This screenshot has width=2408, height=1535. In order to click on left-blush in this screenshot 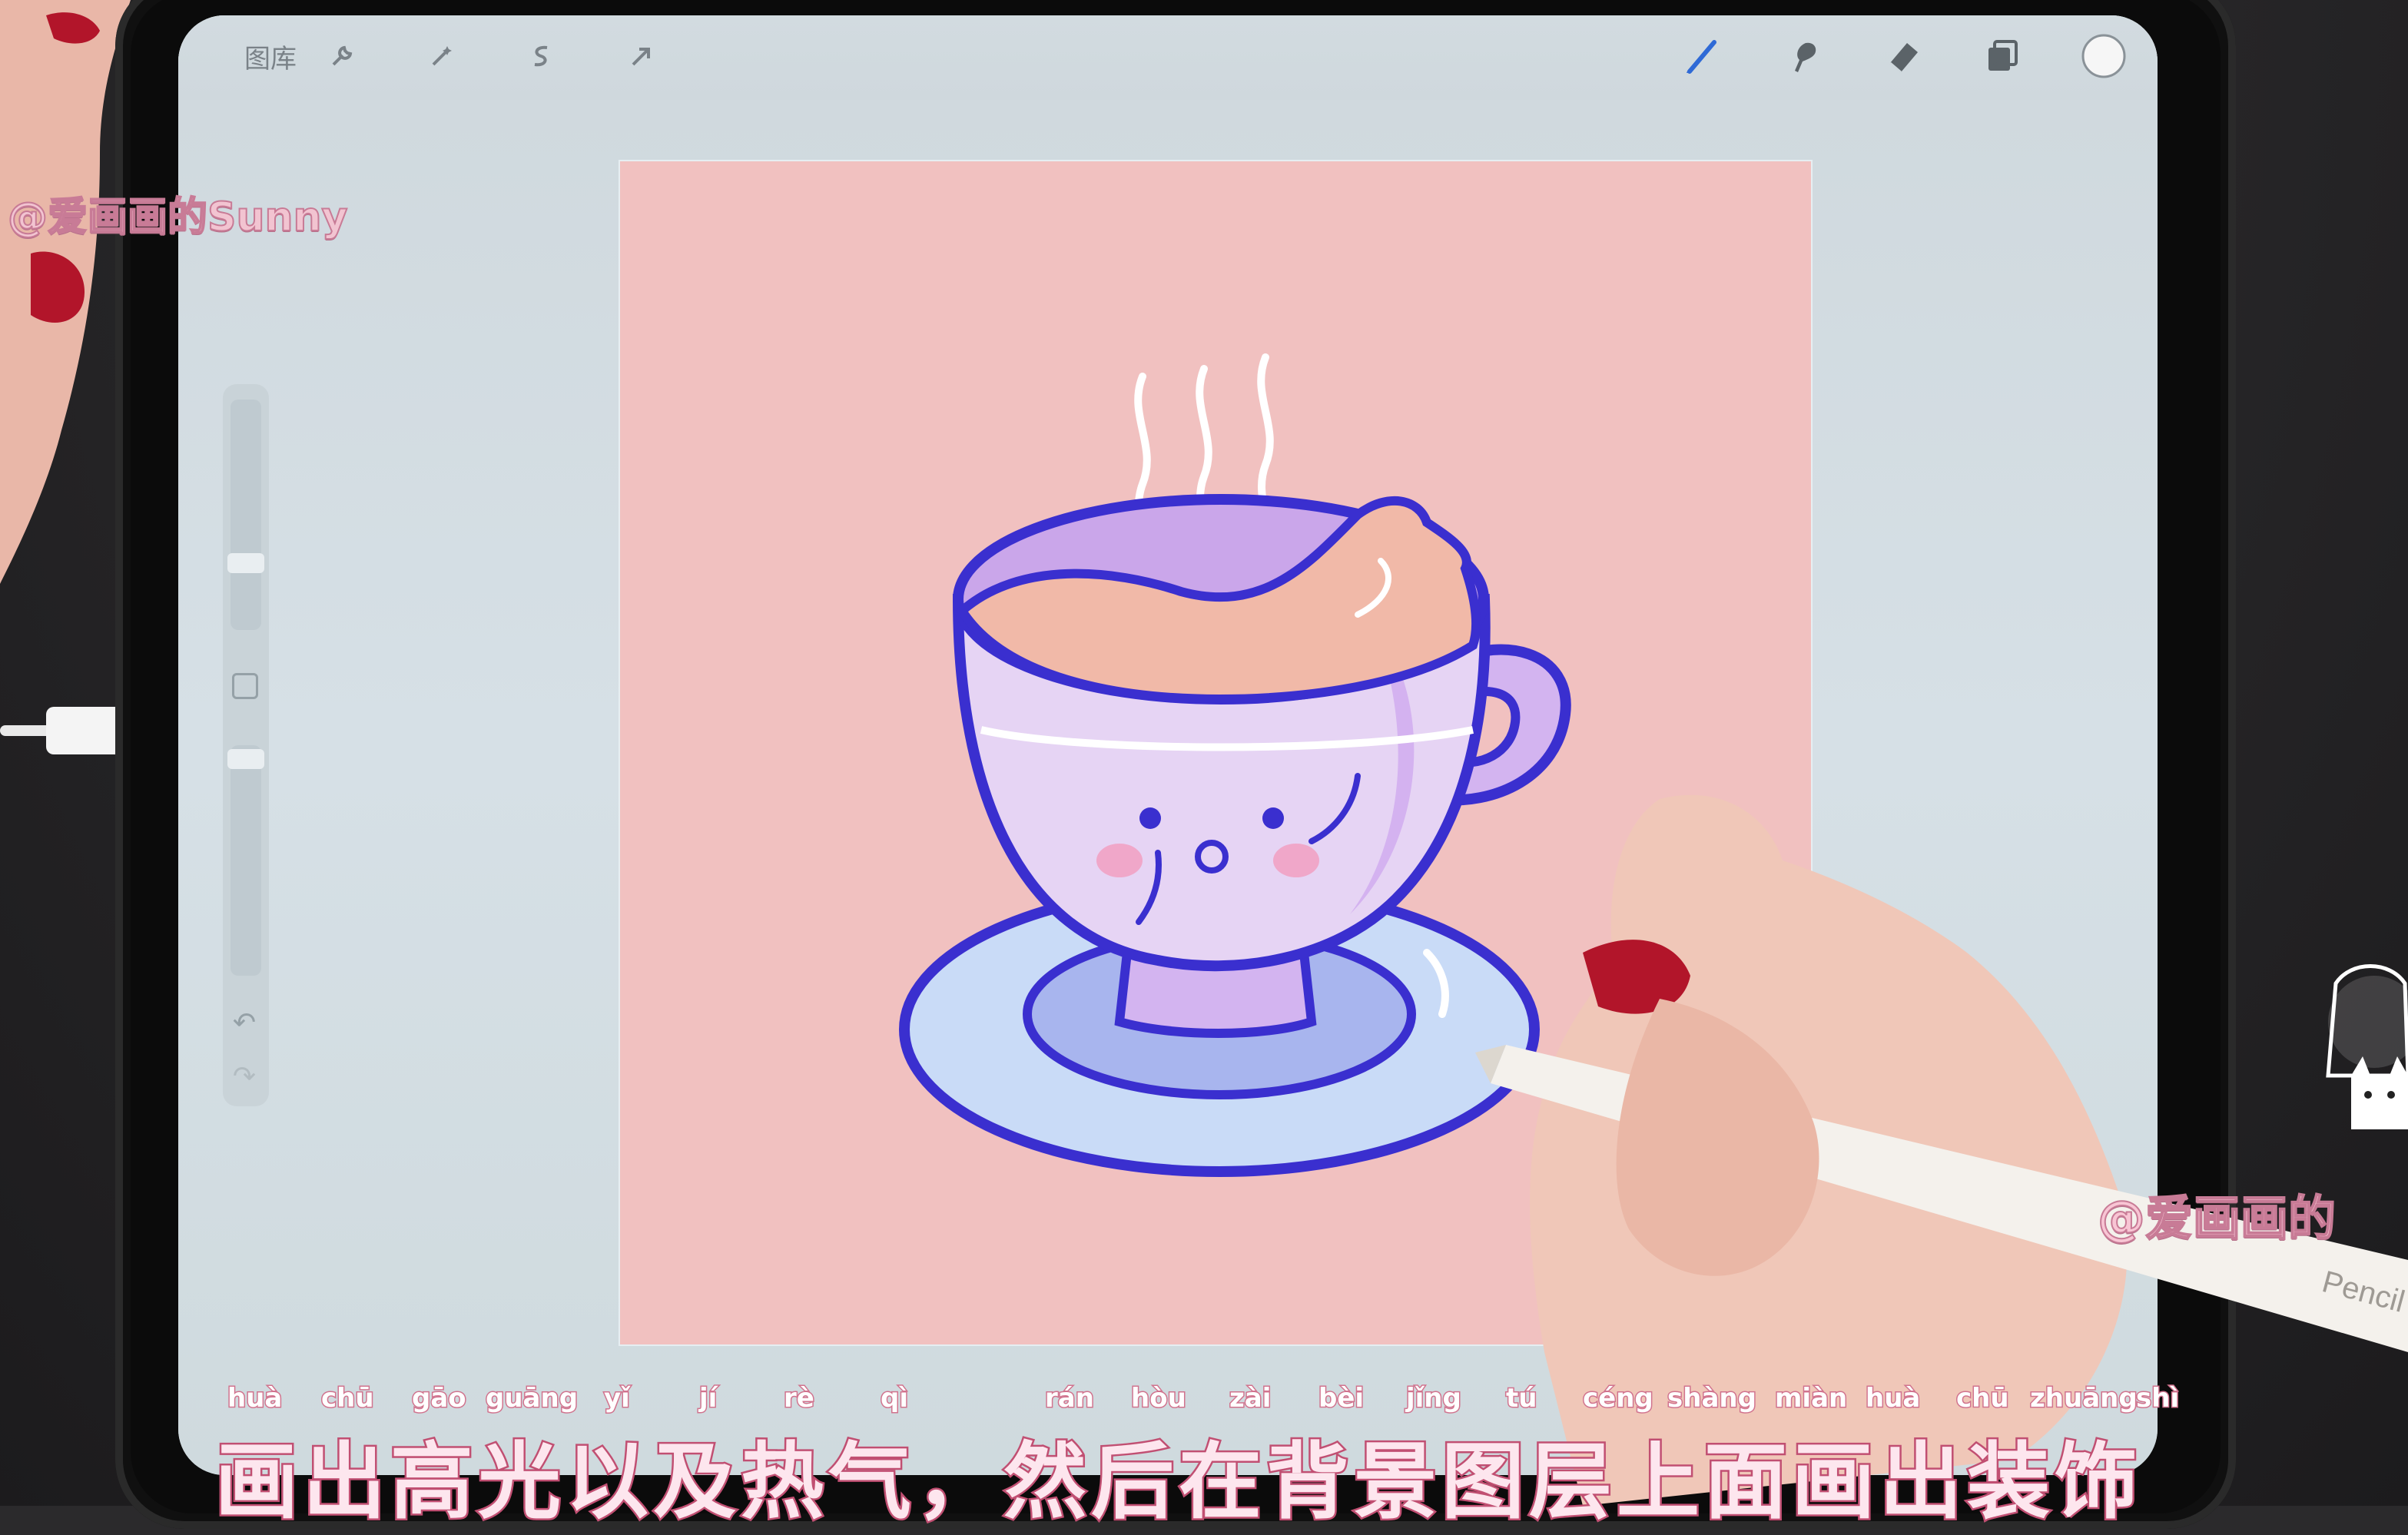, I will do `click(1120, 860)`.